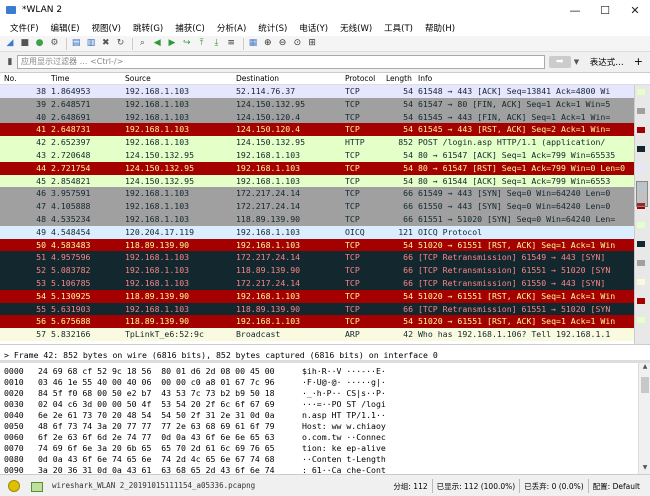 The height and width of the screenshot is (496, 650). Describe the element at coordinates (14, 485) in the screenshot. I see `expert-info-icon` at that location.